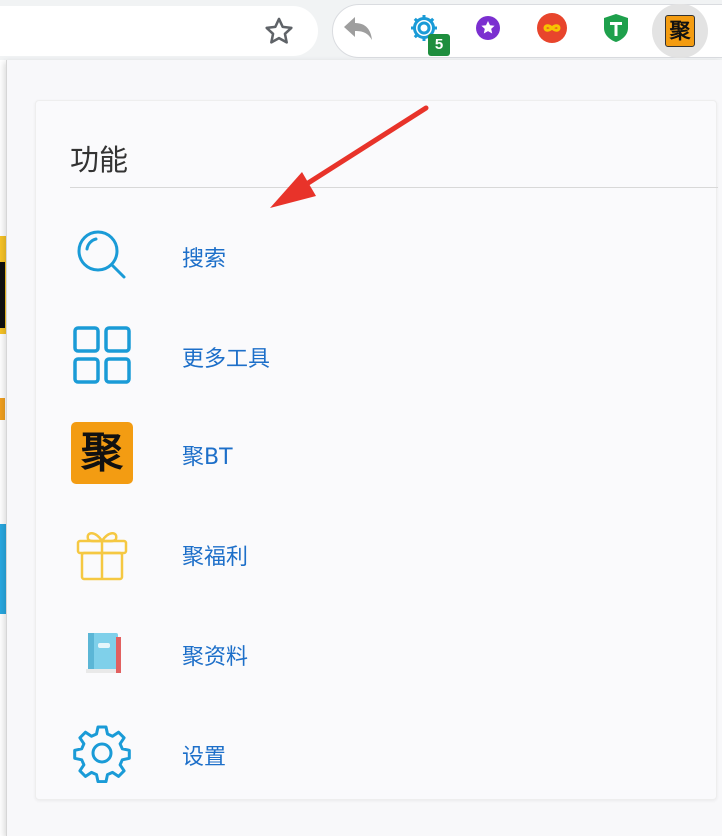  What do you see at coordinates (102, 355) in the screenshot?
I see `grid-icon` at bounding box center [102, 355].